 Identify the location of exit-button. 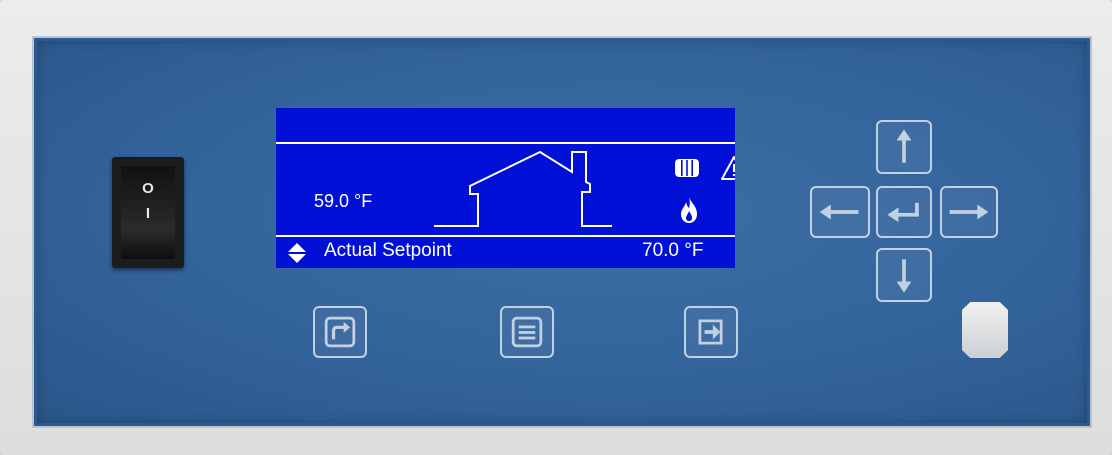
(711, 332).